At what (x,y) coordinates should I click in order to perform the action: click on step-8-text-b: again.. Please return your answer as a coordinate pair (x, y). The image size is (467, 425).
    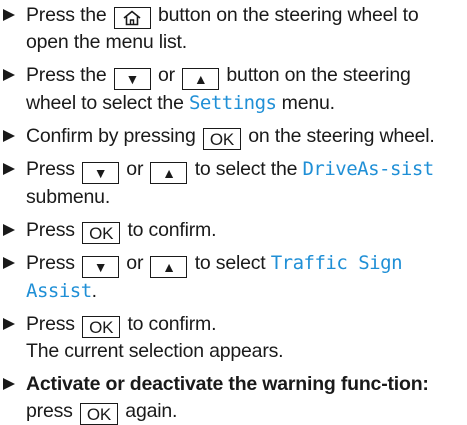
    Looking at the image, I should click on (151, 411).